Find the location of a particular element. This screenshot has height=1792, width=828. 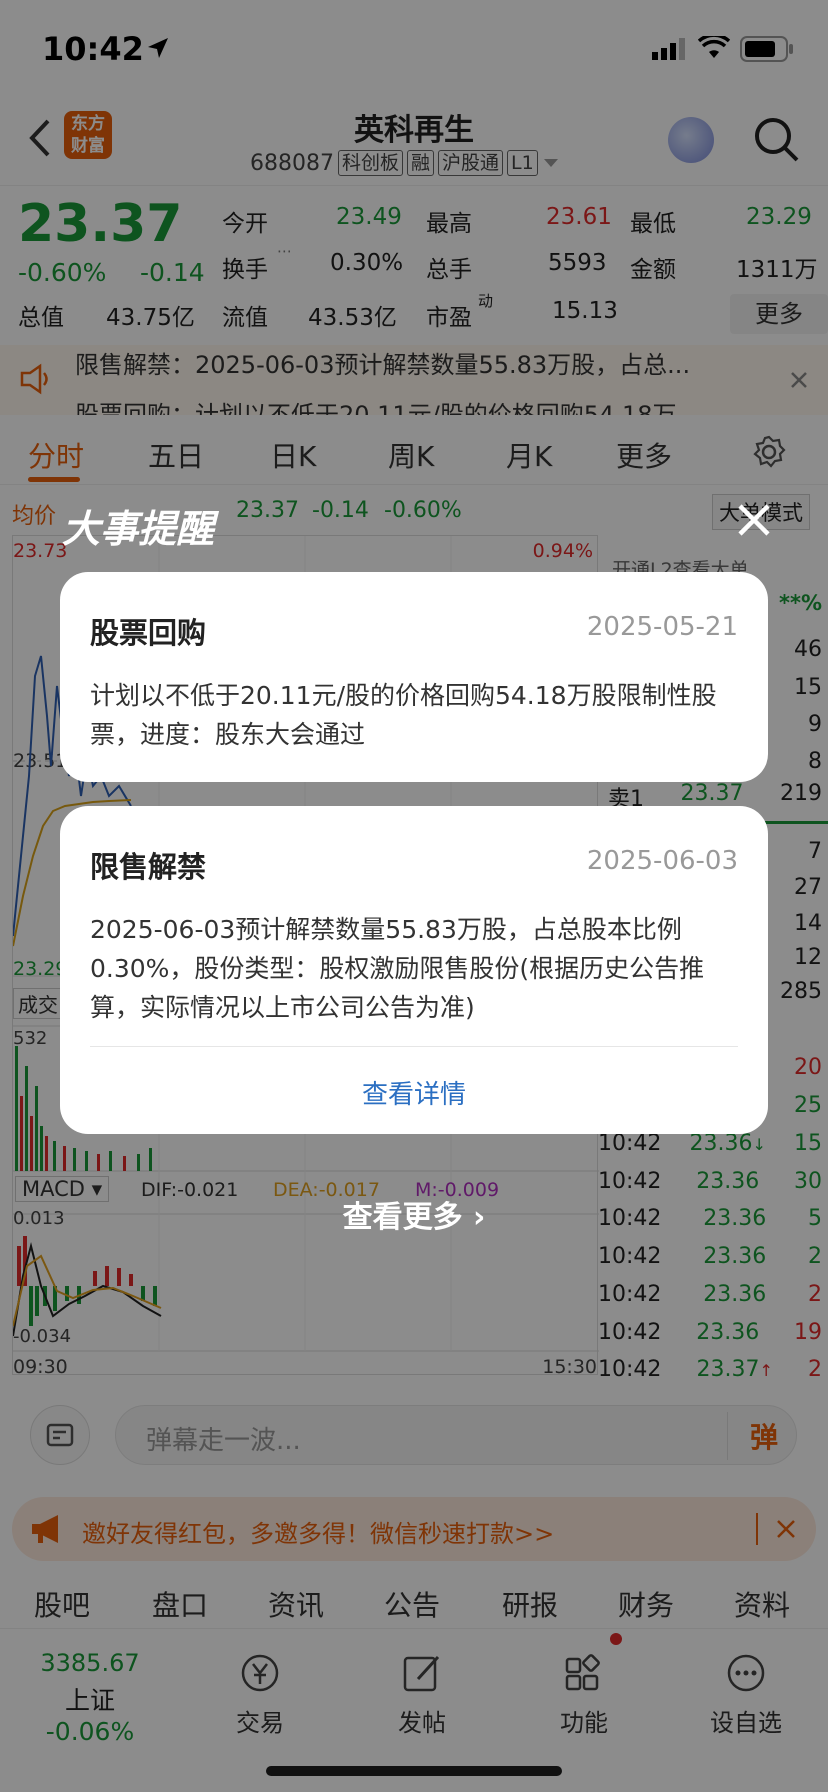

view-details-link: 查看详情 is located at coordinates (414, 1092).